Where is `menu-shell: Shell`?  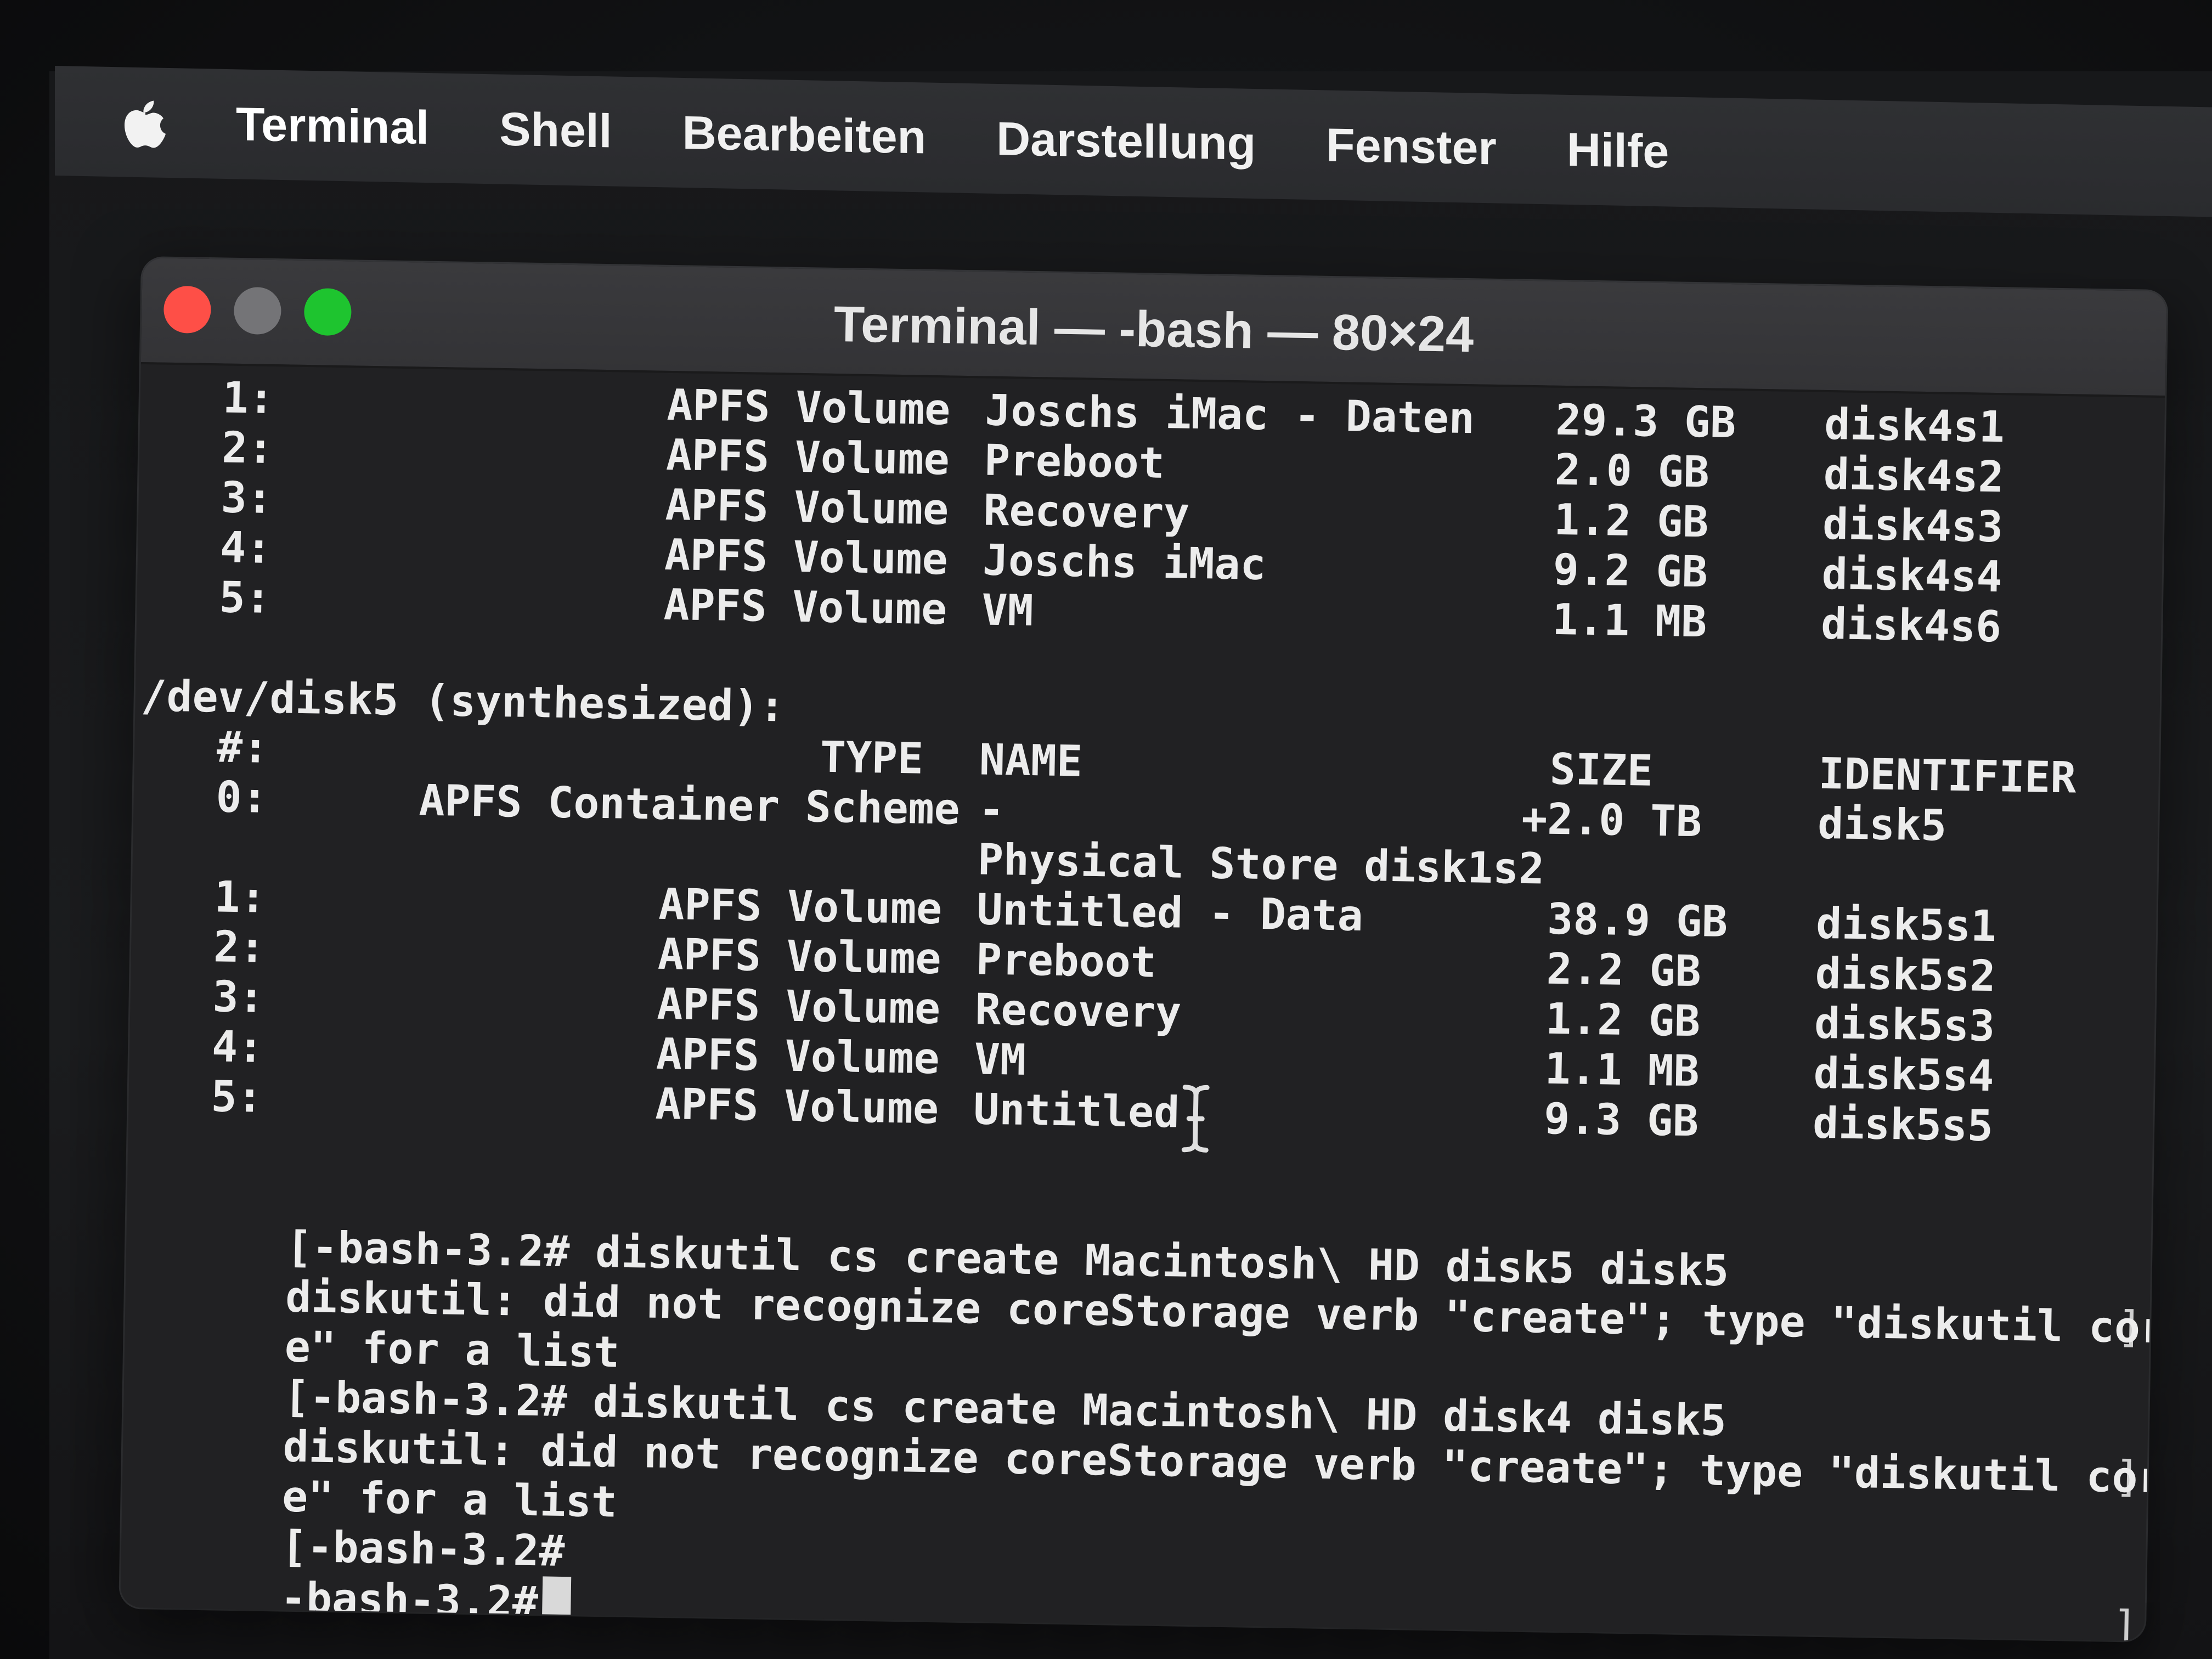
menu-shell: Shell is located at coordinates (555, 130).